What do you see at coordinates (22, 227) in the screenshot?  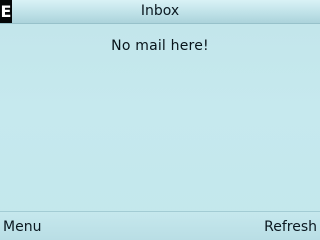 I see `menu-button: Menu` at bounding box center [22, 227].